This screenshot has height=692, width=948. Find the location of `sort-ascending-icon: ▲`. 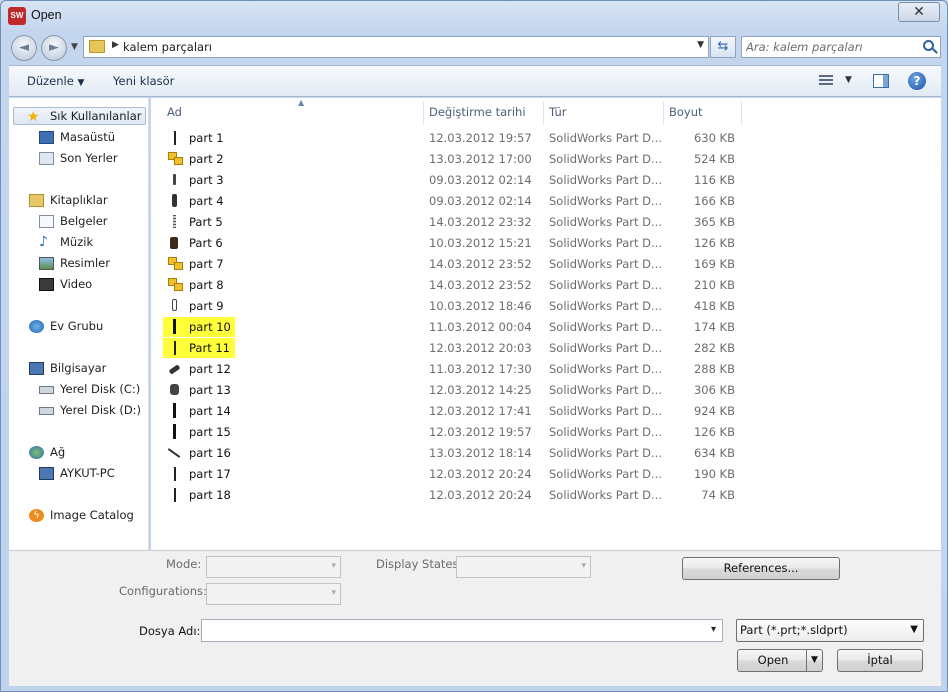

sort-ascending-icon: ▲ is located at coordinates (301, 102).